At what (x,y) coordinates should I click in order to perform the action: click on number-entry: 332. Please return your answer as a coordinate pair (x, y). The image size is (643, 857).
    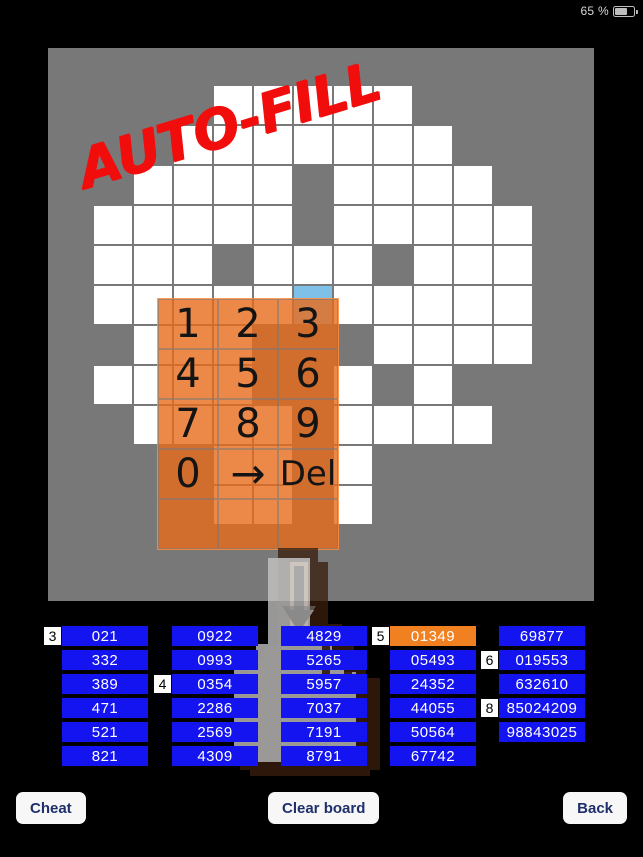
    Looking at the image, I should click on (105, 660).